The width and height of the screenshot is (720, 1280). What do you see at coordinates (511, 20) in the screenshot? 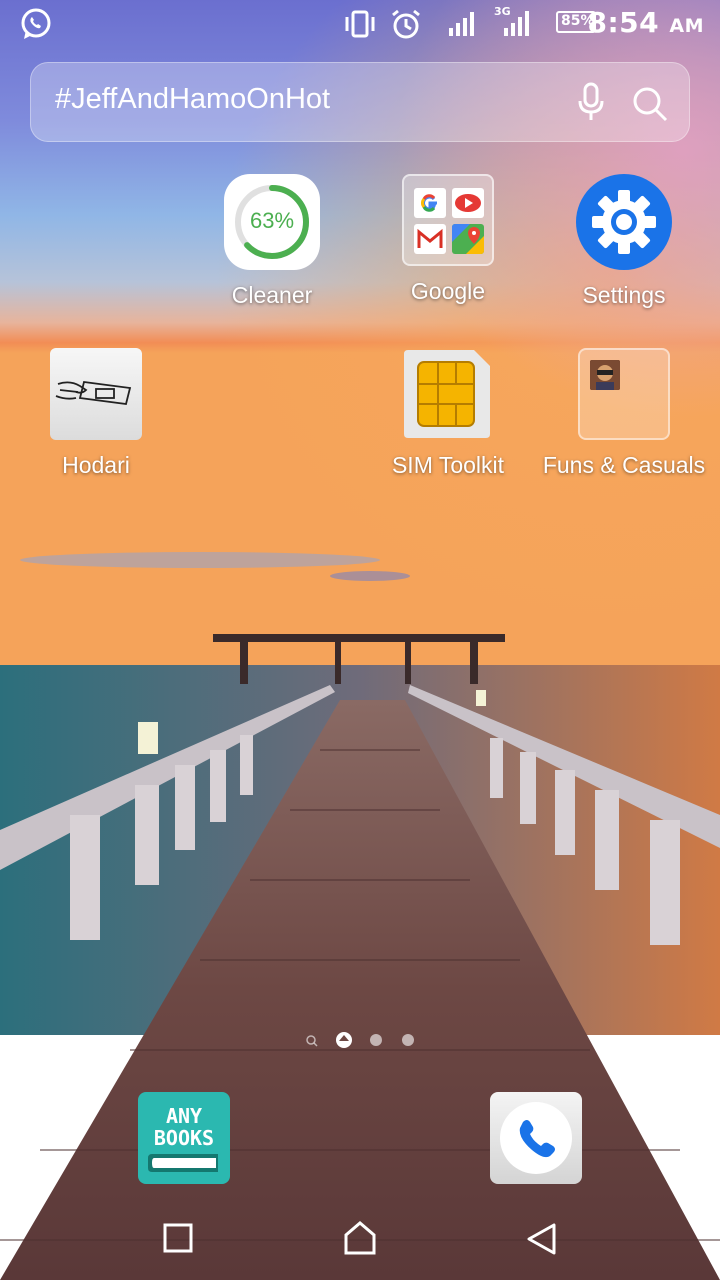
I see `signal-3g-icon: 3G` at bounding box center [511, 20].